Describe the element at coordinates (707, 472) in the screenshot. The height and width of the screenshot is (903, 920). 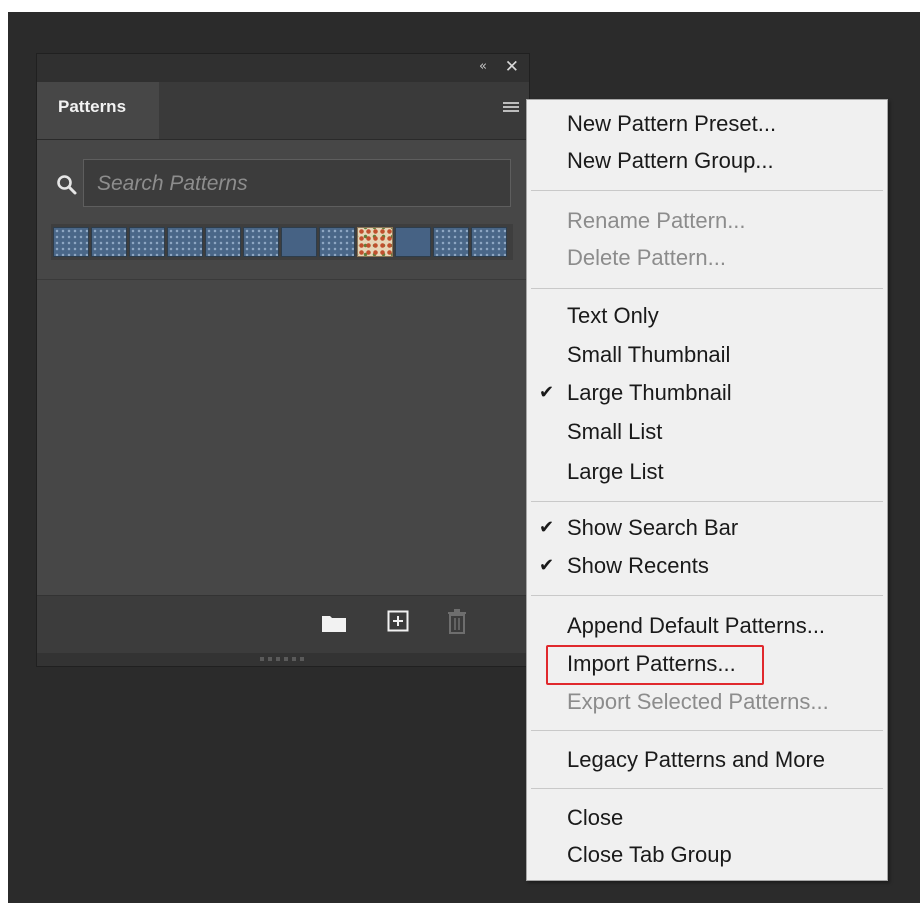
I see `menu-item-large-list: Large List` at that location.